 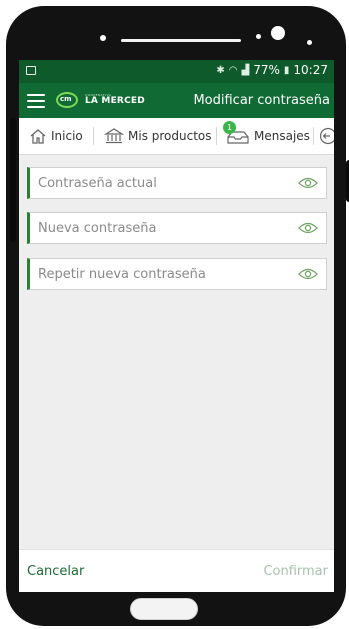 I want to click on tab-inicio: Inicio, so click(x=56, y=136).